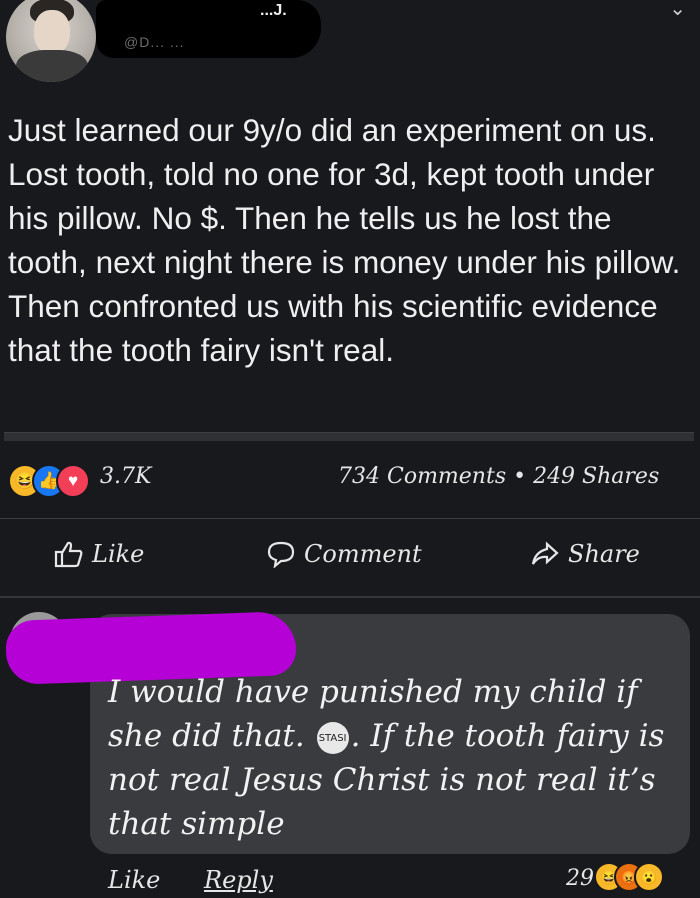 Image resolution: width=700 pixels, height=898 pixels. I want to click on masked-face-emoji-icon: STASI, so click(332, 737).